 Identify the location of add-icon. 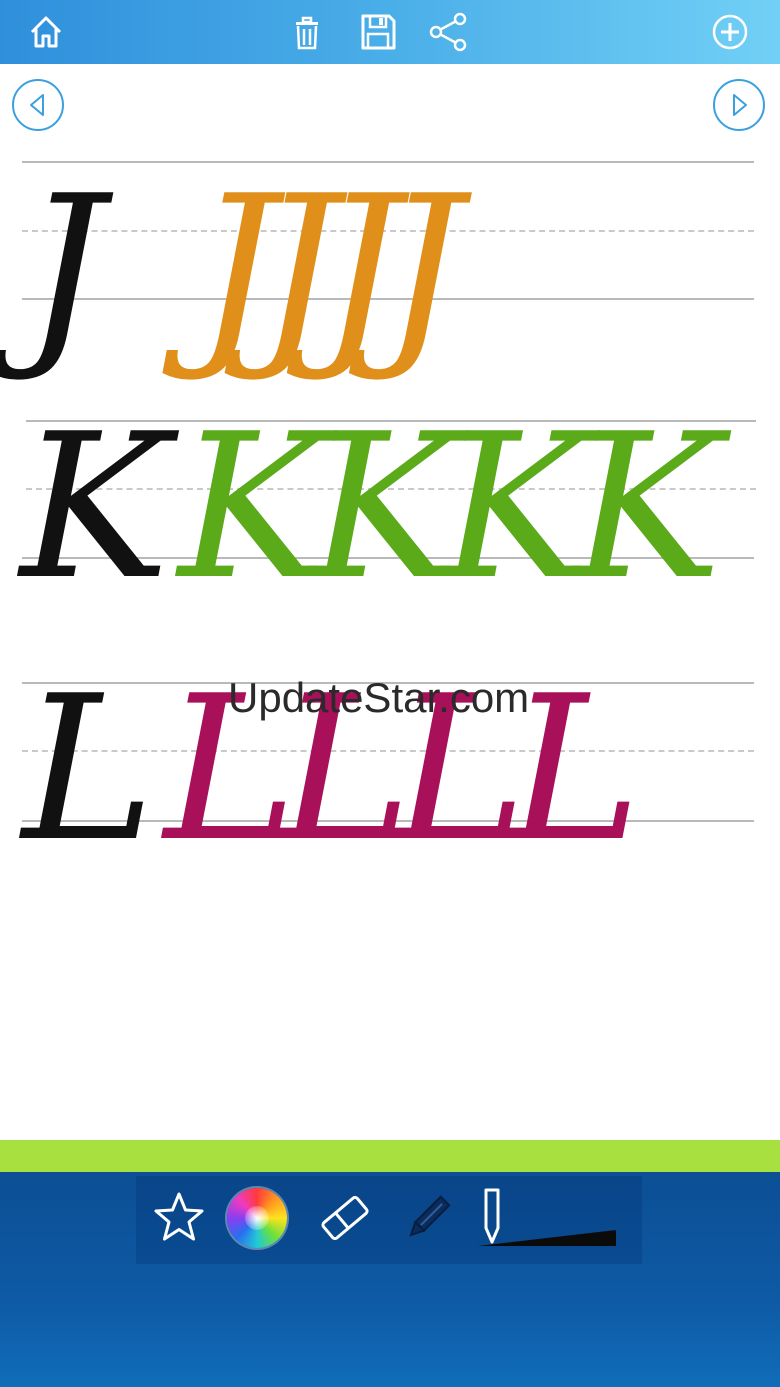
(730, 32).